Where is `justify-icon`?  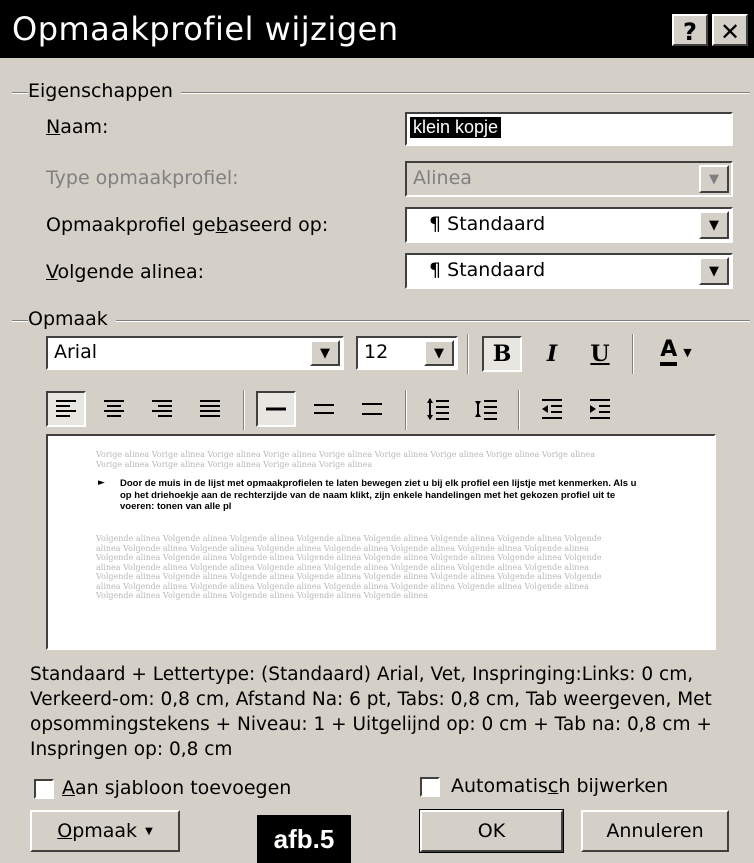
justify-icon is located at coordinates (210, 408).